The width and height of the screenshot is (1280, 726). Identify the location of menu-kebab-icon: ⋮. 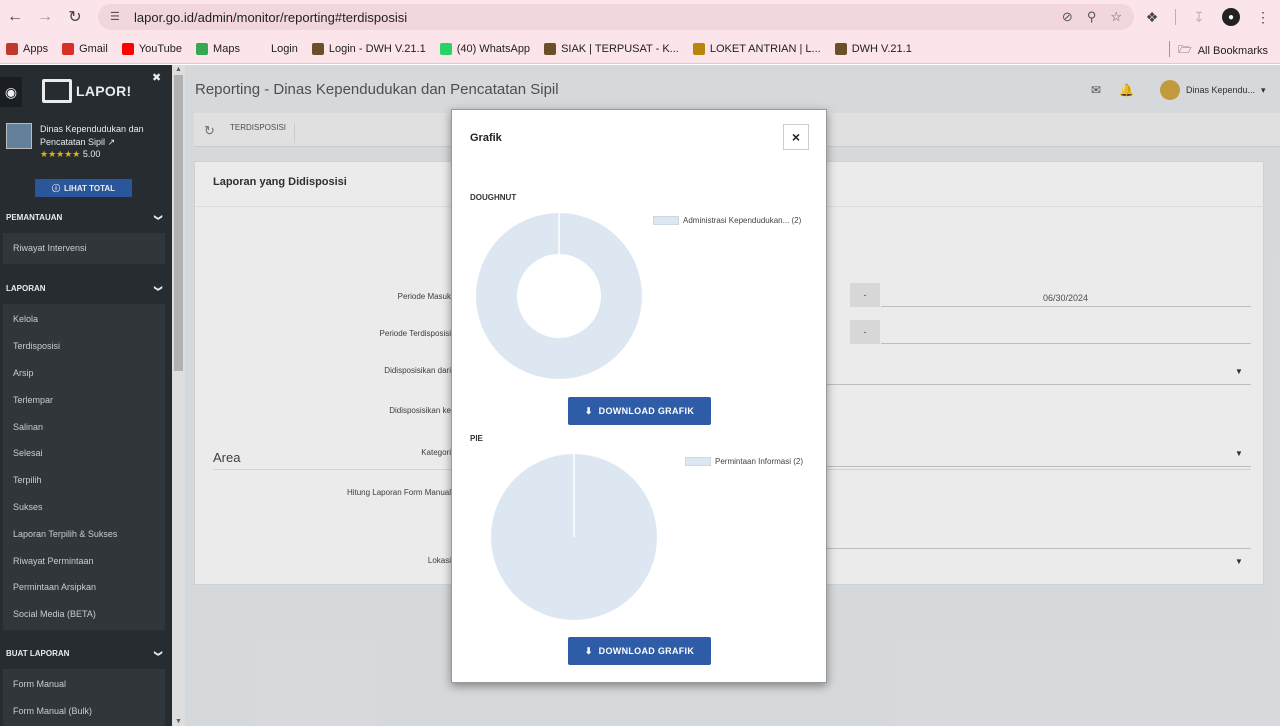
(1263, 17).